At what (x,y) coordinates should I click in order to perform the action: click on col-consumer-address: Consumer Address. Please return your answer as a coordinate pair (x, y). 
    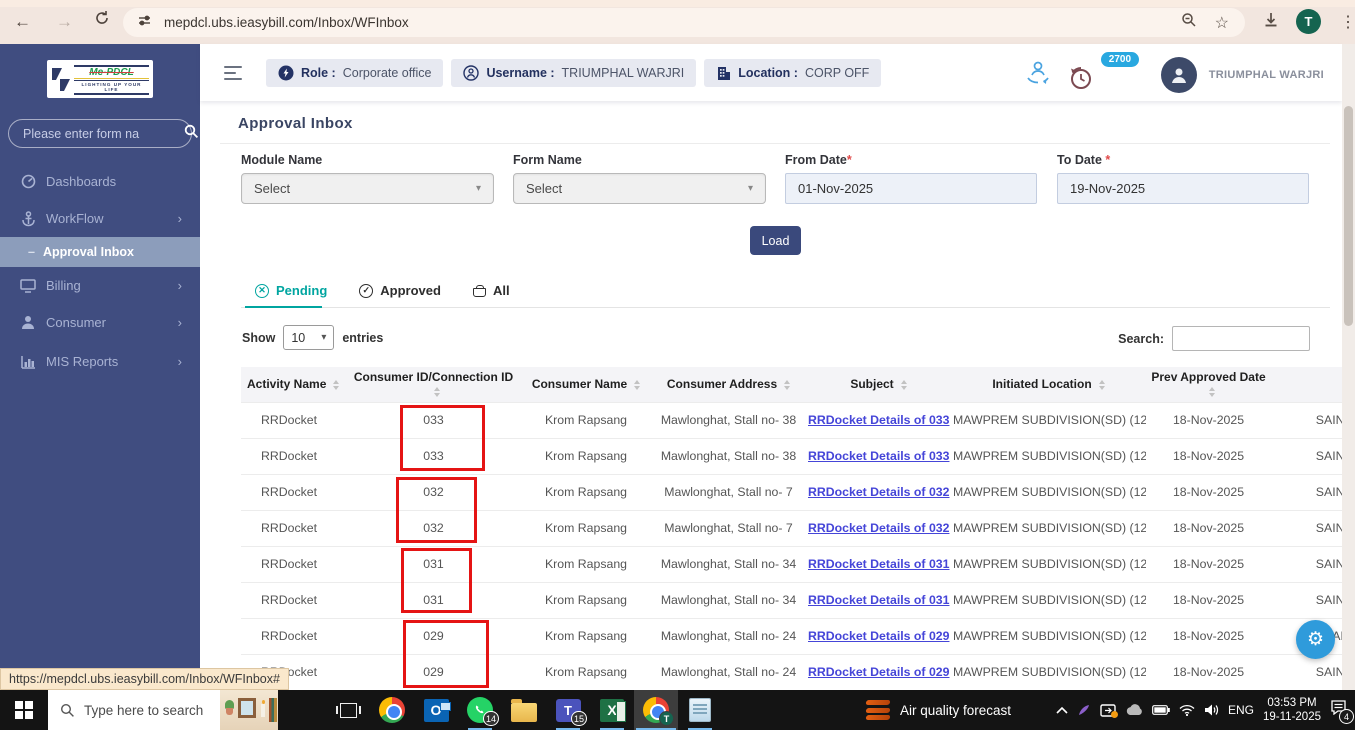
    Looking at the image, I should click on (728, 384).